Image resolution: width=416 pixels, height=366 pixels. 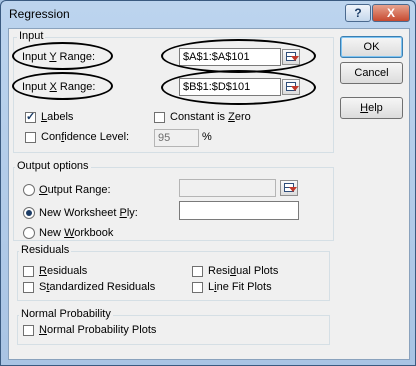 I want to click on standardized-residuals-checkbox, so click(x=28, y=287).